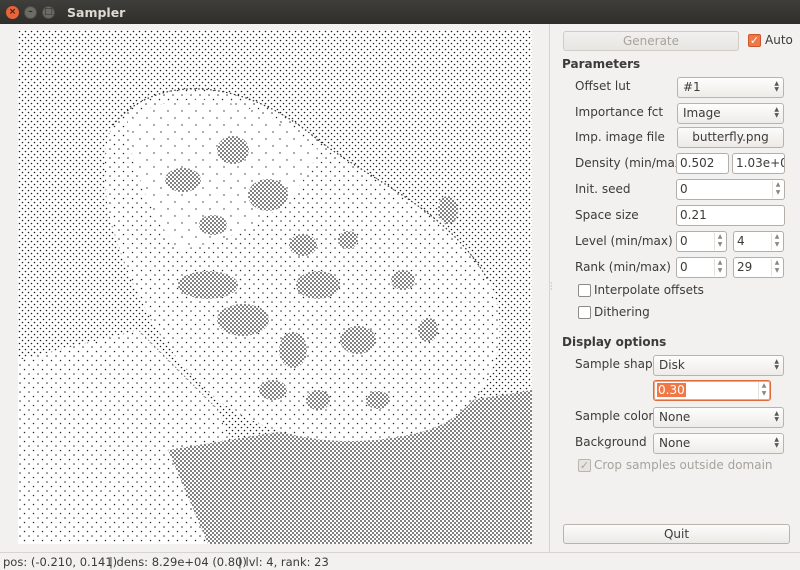 The height and width of the screenshot is (570, 800). What do you see at coordinates (730, 137) in the screenshot?
I see `imp-image-file-button: butterfly.png` at bounding box center [730, 137].